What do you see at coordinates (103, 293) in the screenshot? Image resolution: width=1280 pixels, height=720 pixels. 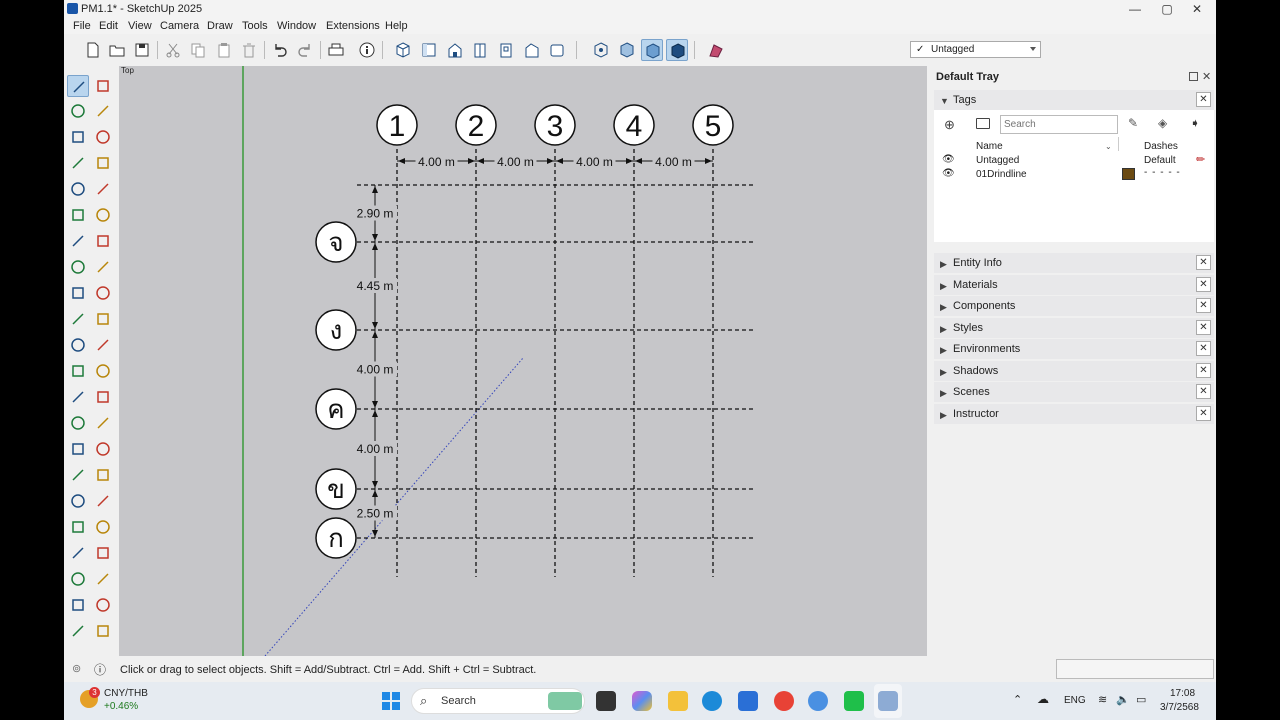 I see `push-pull-icon` at bounding box center [103, 293].